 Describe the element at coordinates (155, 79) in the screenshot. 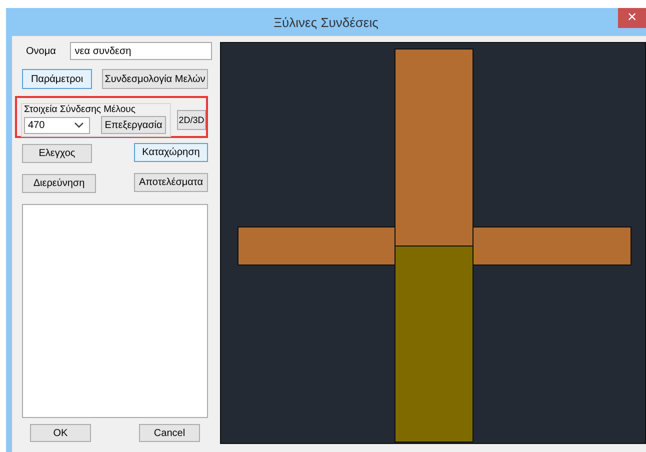

I see `toolbar-button: Συνδεσμολογία Μελών` at that location.